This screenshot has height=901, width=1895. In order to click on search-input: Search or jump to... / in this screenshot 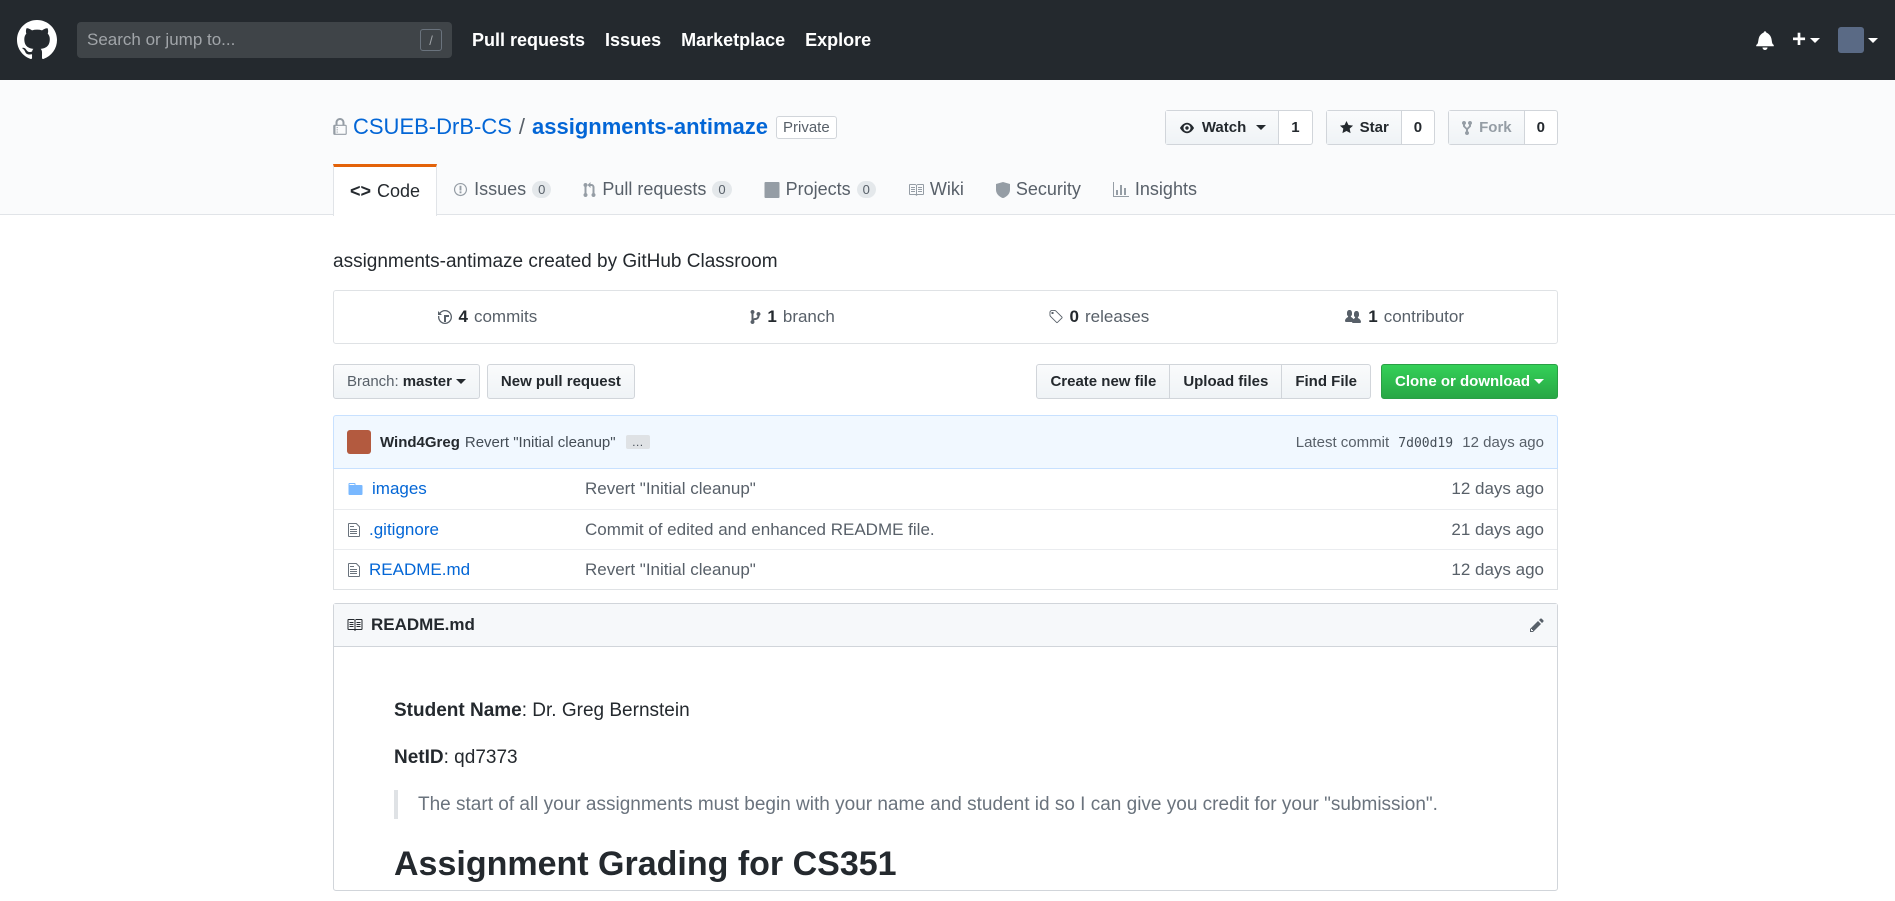, I will do `click(264, 40)`.